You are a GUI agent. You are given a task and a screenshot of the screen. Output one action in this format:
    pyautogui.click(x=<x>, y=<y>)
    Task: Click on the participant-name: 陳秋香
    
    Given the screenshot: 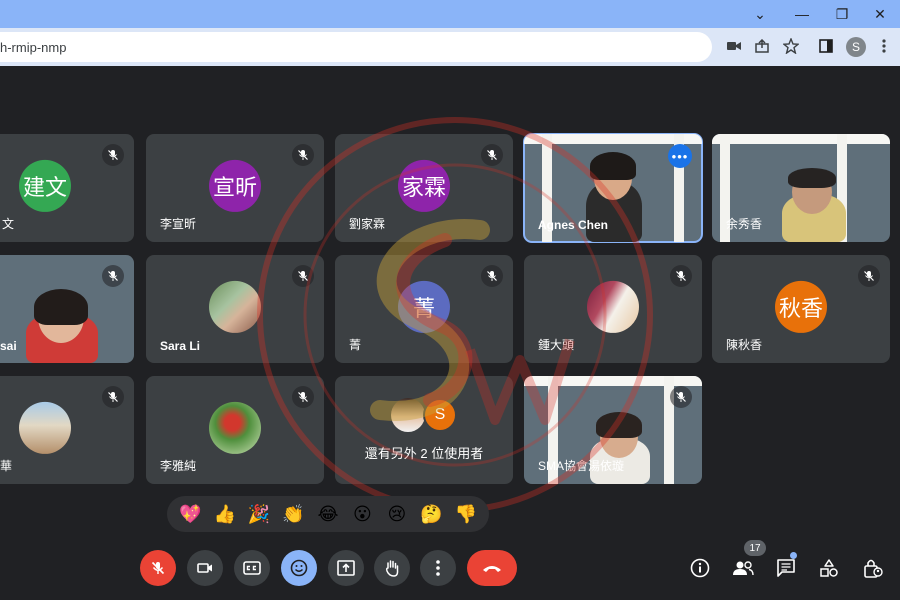 What is the action you would take?
    pyautogui.click(x=744, y=345)
    